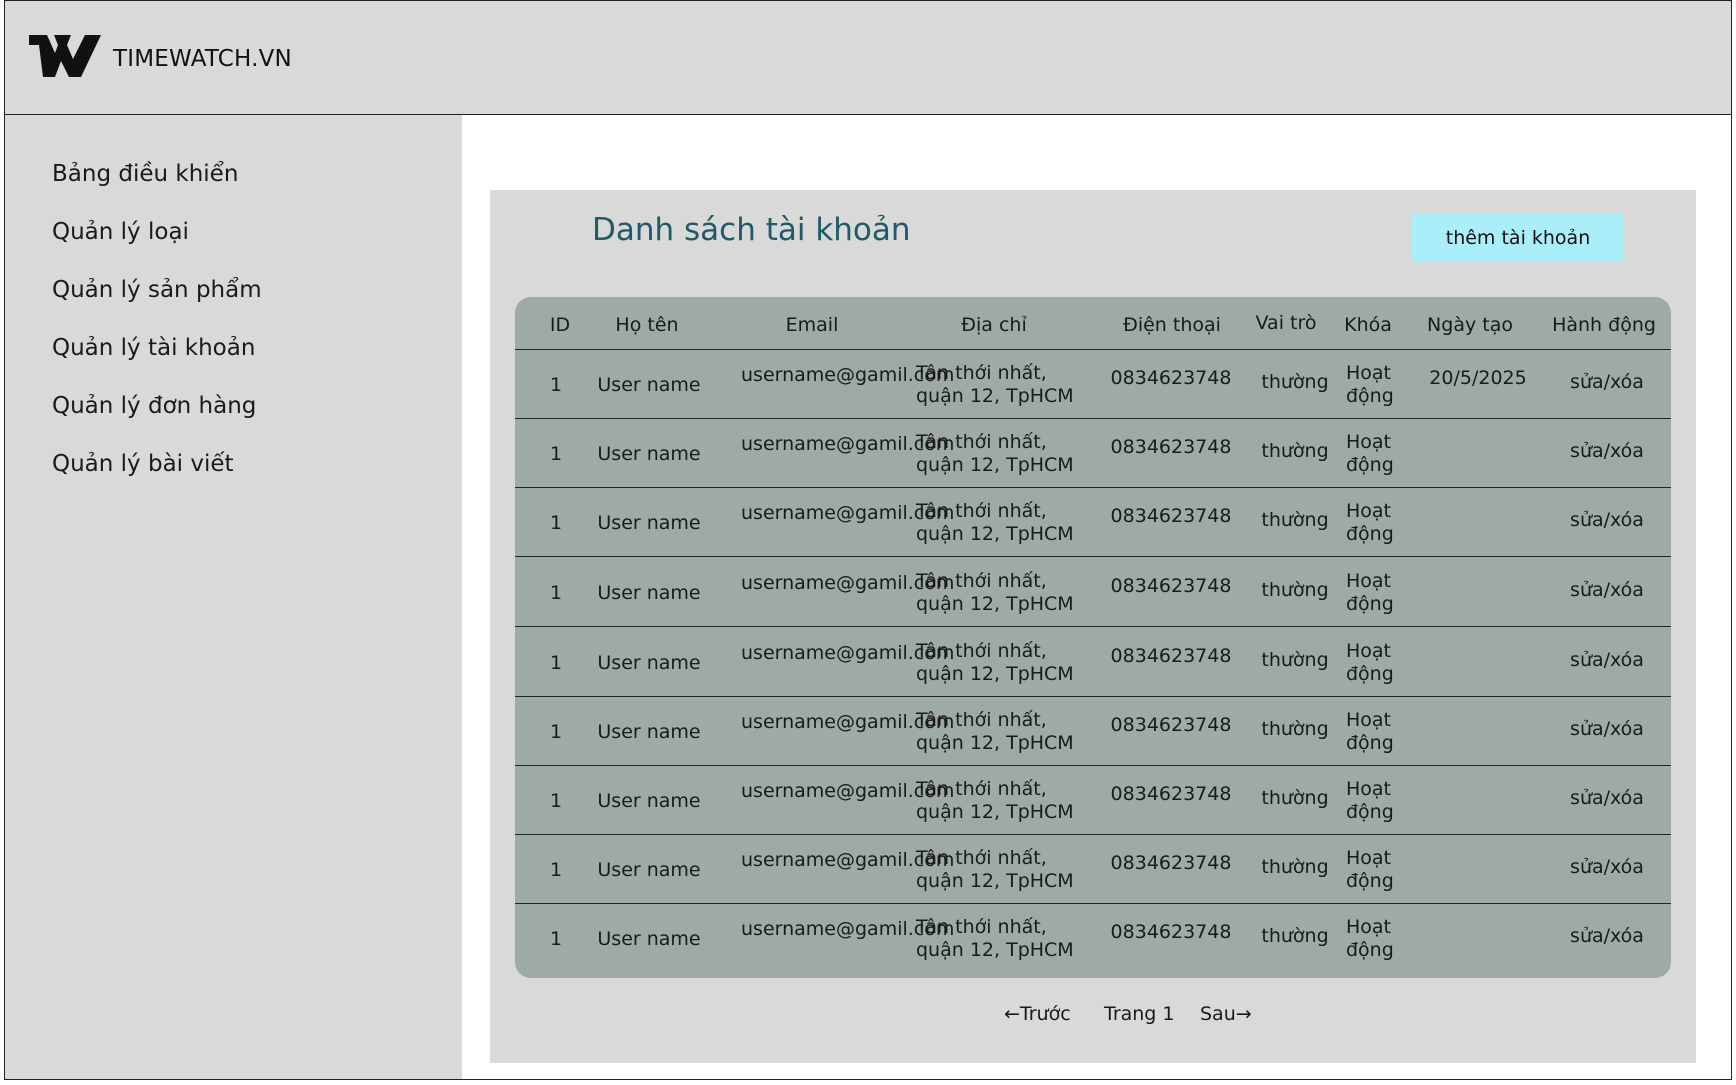 The width and height of the screenshot is (1736, 1085). Describe the element at coordinates (647, 325) in the screenshot. I see `column-header-name: Họ tên` at that location.